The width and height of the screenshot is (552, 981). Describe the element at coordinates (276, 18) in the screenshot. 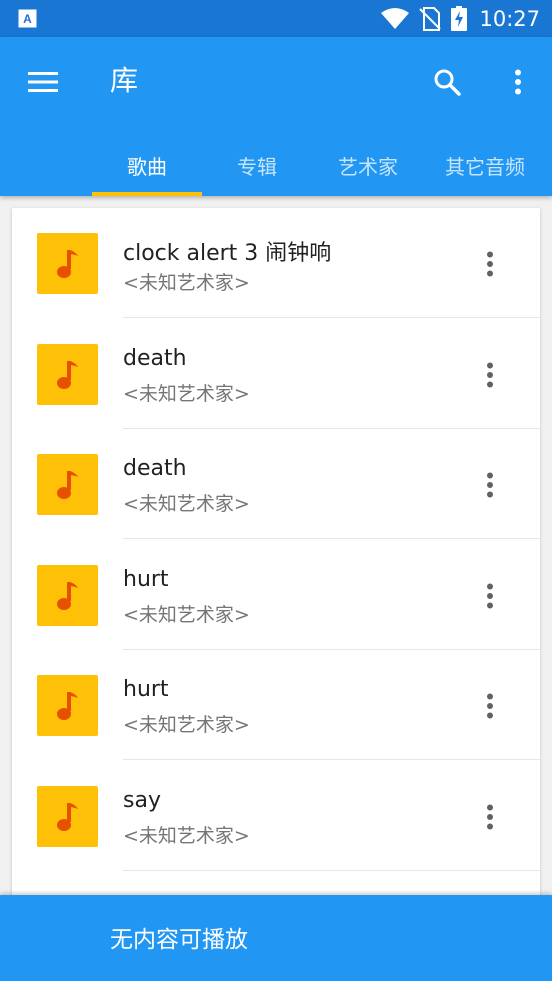

I see `status-bar: A 10:27` at that location.